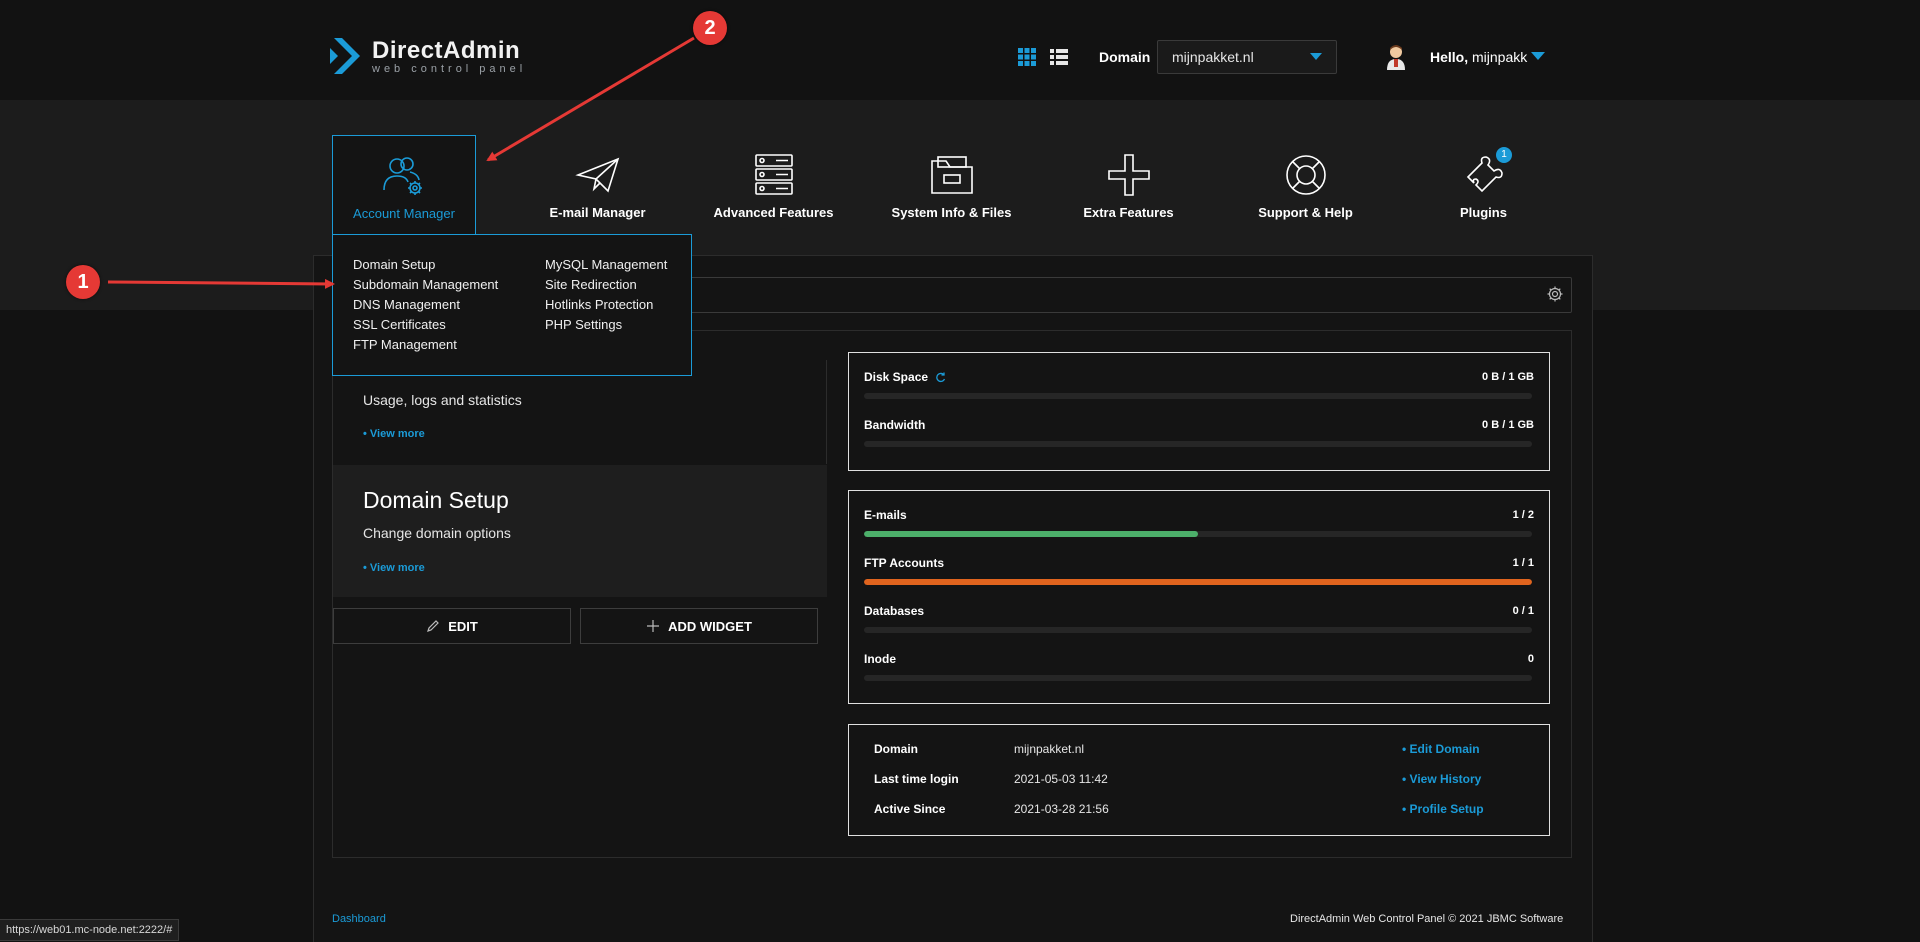  I want to click on domain-select: mijnpakket.nl, so click(1247, 57).